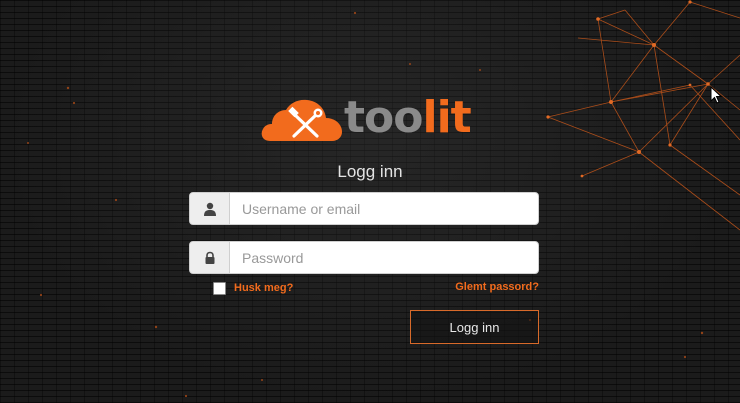 This screenshot has height=403, width=740. I want to click on tools-cloud-icon, so click(301, 120).